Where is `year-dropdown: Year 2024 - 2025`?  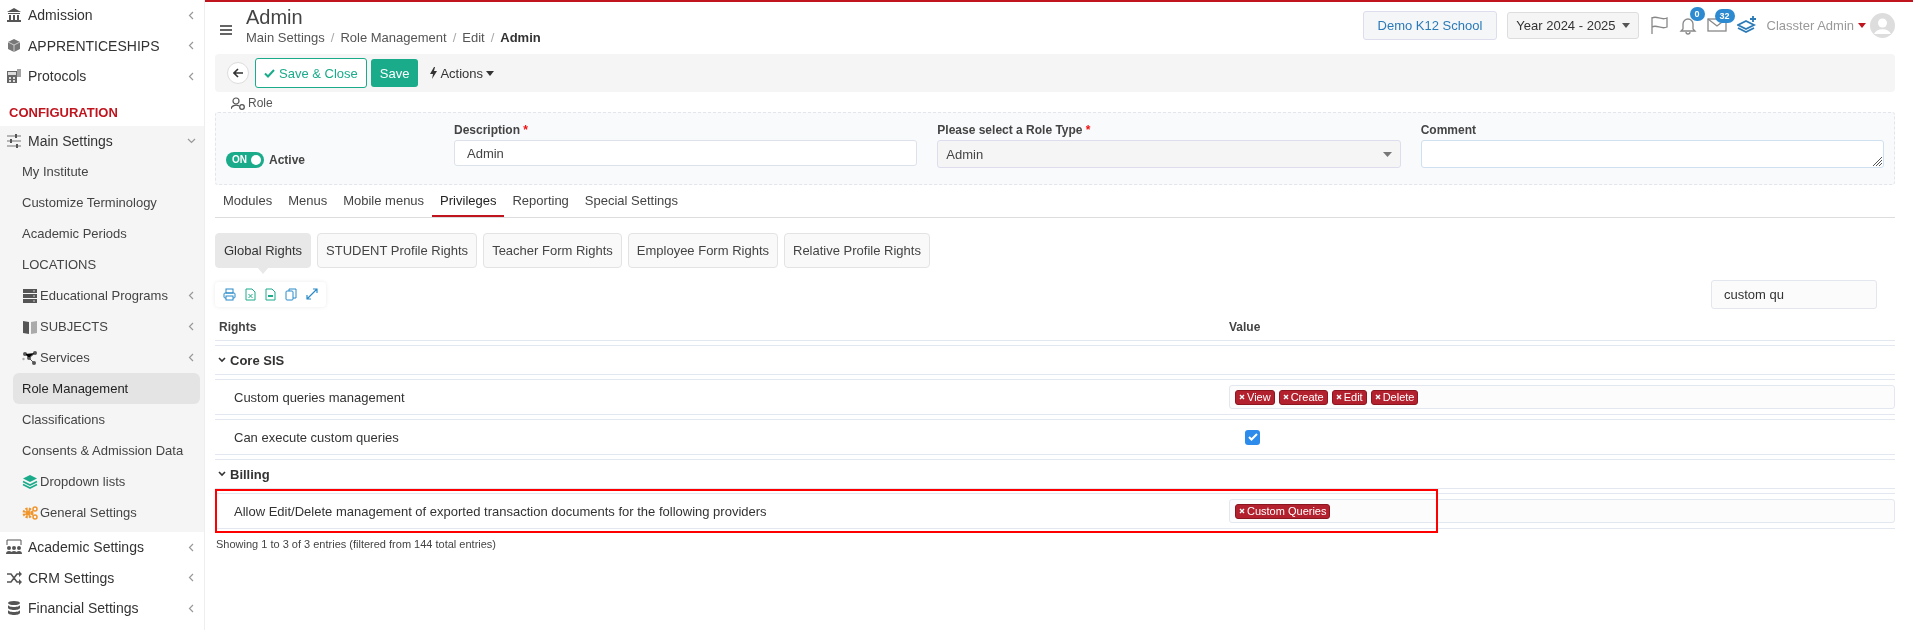 year-dropdown: Year 2024 - 2025 is located at coordinates (1573, 25).